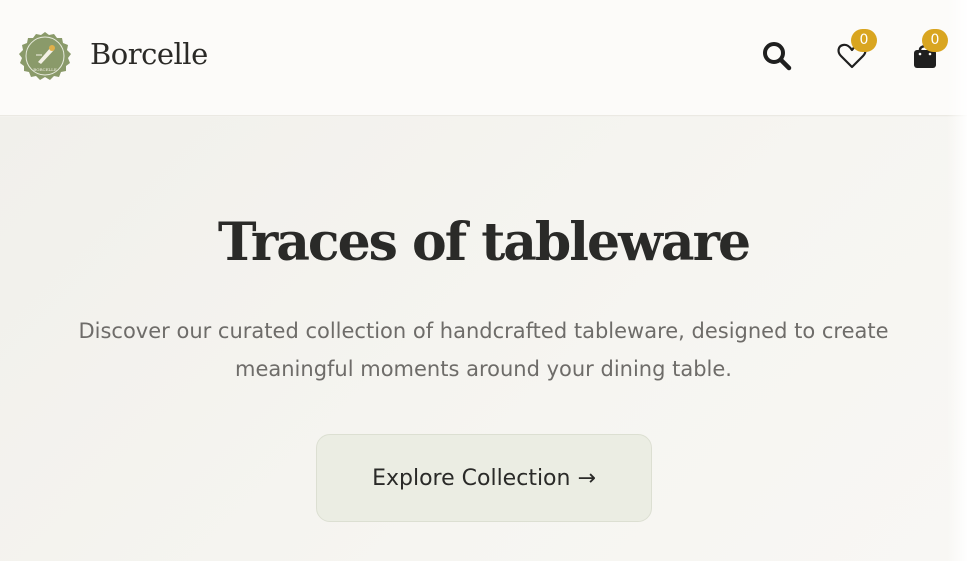  I want to click on explore-collection-button: Explore Collection →, so click(484, 478).